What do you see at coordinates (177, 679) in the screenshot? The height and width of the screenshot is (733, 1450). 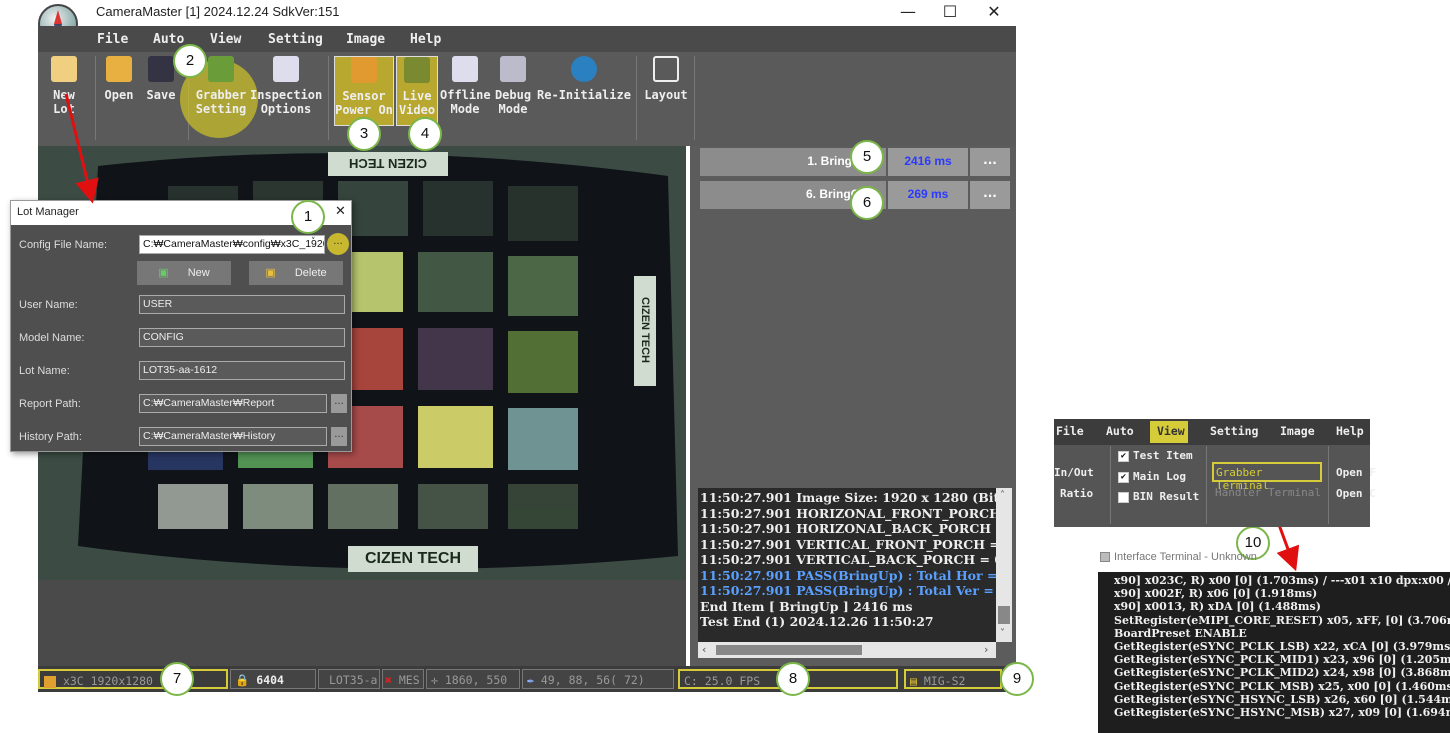 I see `callout-7: 7` at bounding box center [177, 679].